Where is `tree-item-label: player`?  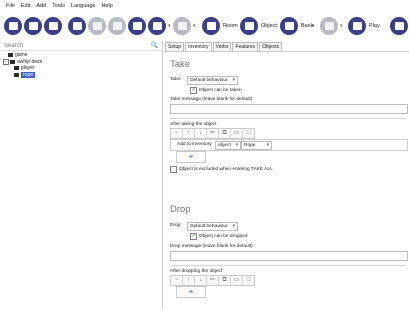 tree-item-label: player is located at coordinates (28, 68).